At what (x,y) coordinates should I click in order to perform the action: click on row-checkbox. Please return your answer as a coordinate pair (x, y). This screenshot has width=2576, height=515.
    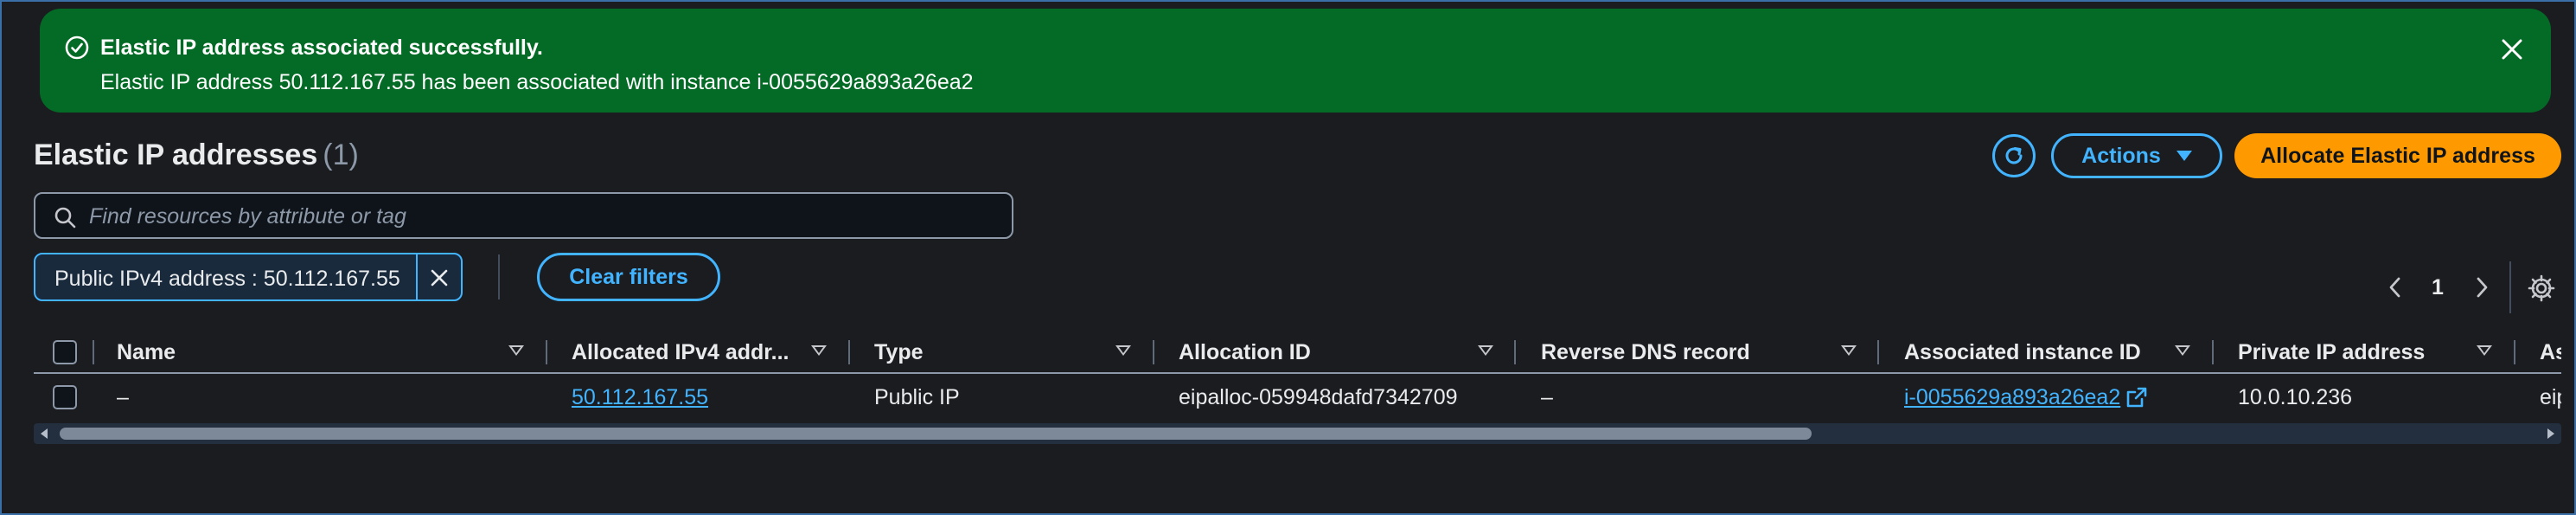
    Looking at the image, I should click on (65, 397).